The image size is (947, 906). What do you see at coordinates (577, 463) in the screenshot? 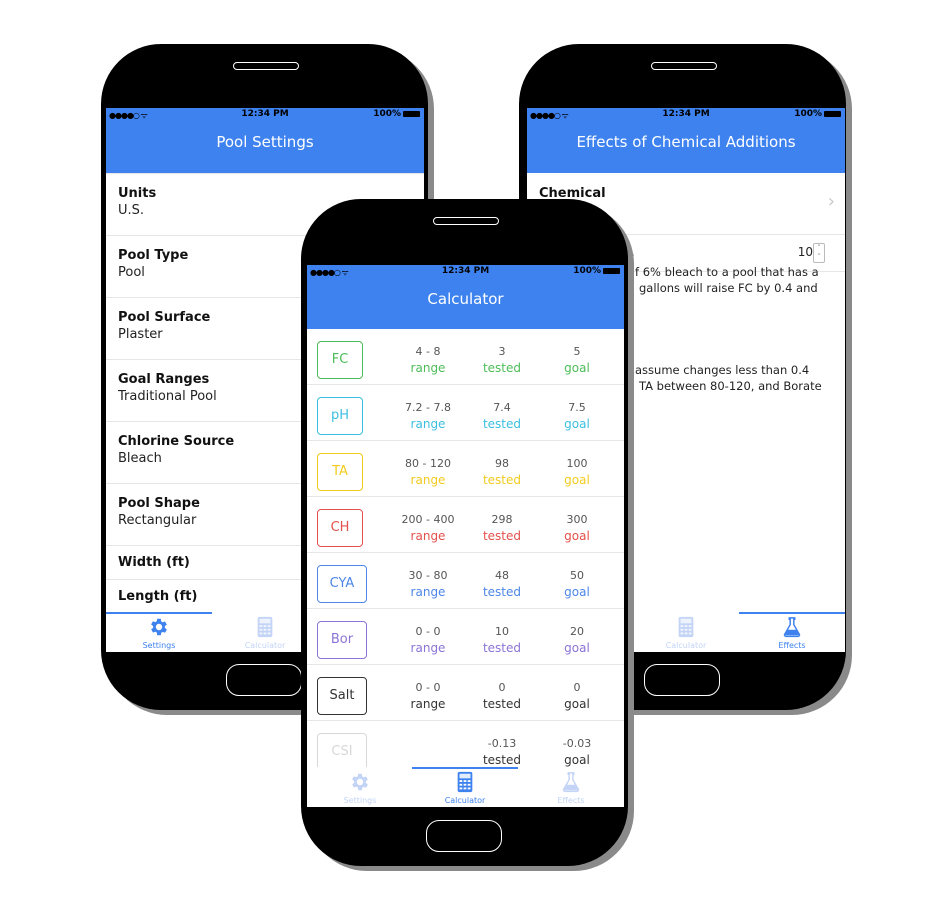
I see `goal-value: 100` at bounding box center [577, 463].